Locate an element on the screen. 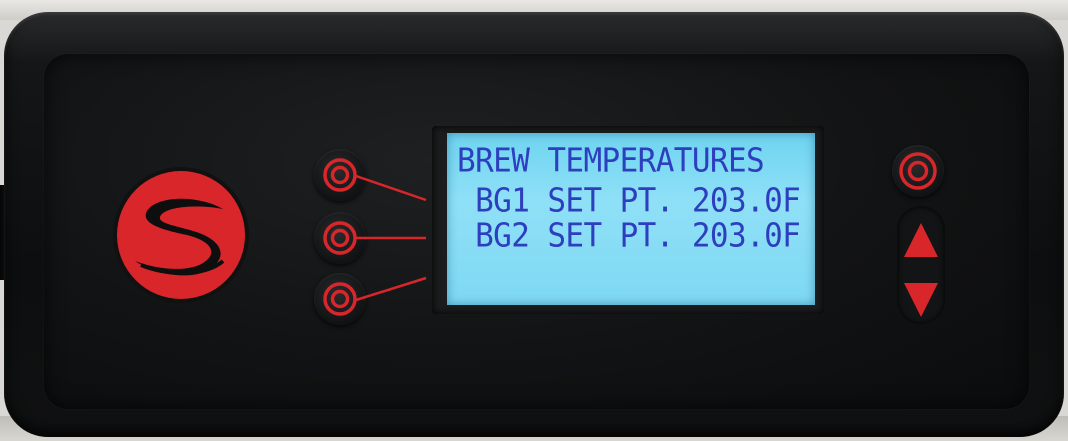 The height and width of the screenshot is (441, 1068). up-arrow-icon is located at coordinates (921, 240).